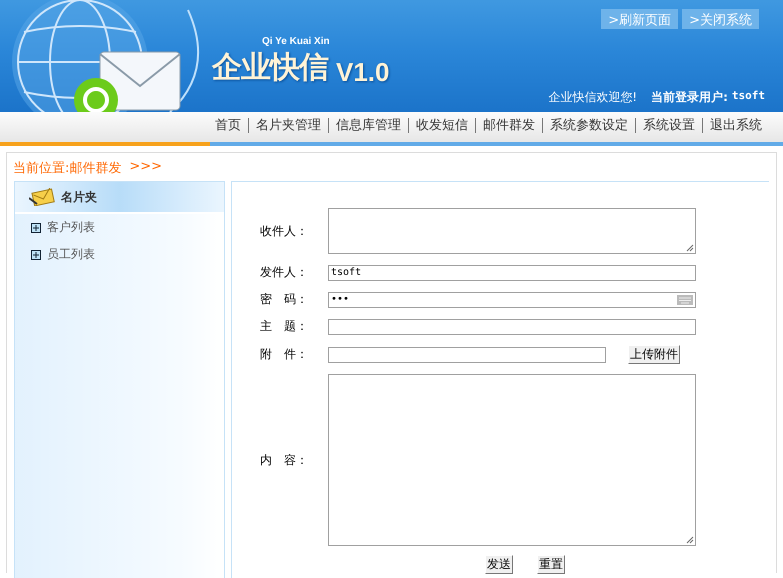 The width and height of the screenshot is (783, 578). Describe the element at coordinates (654, 354) in the screenshot. I see `upload-button: 上传附件` at that location.